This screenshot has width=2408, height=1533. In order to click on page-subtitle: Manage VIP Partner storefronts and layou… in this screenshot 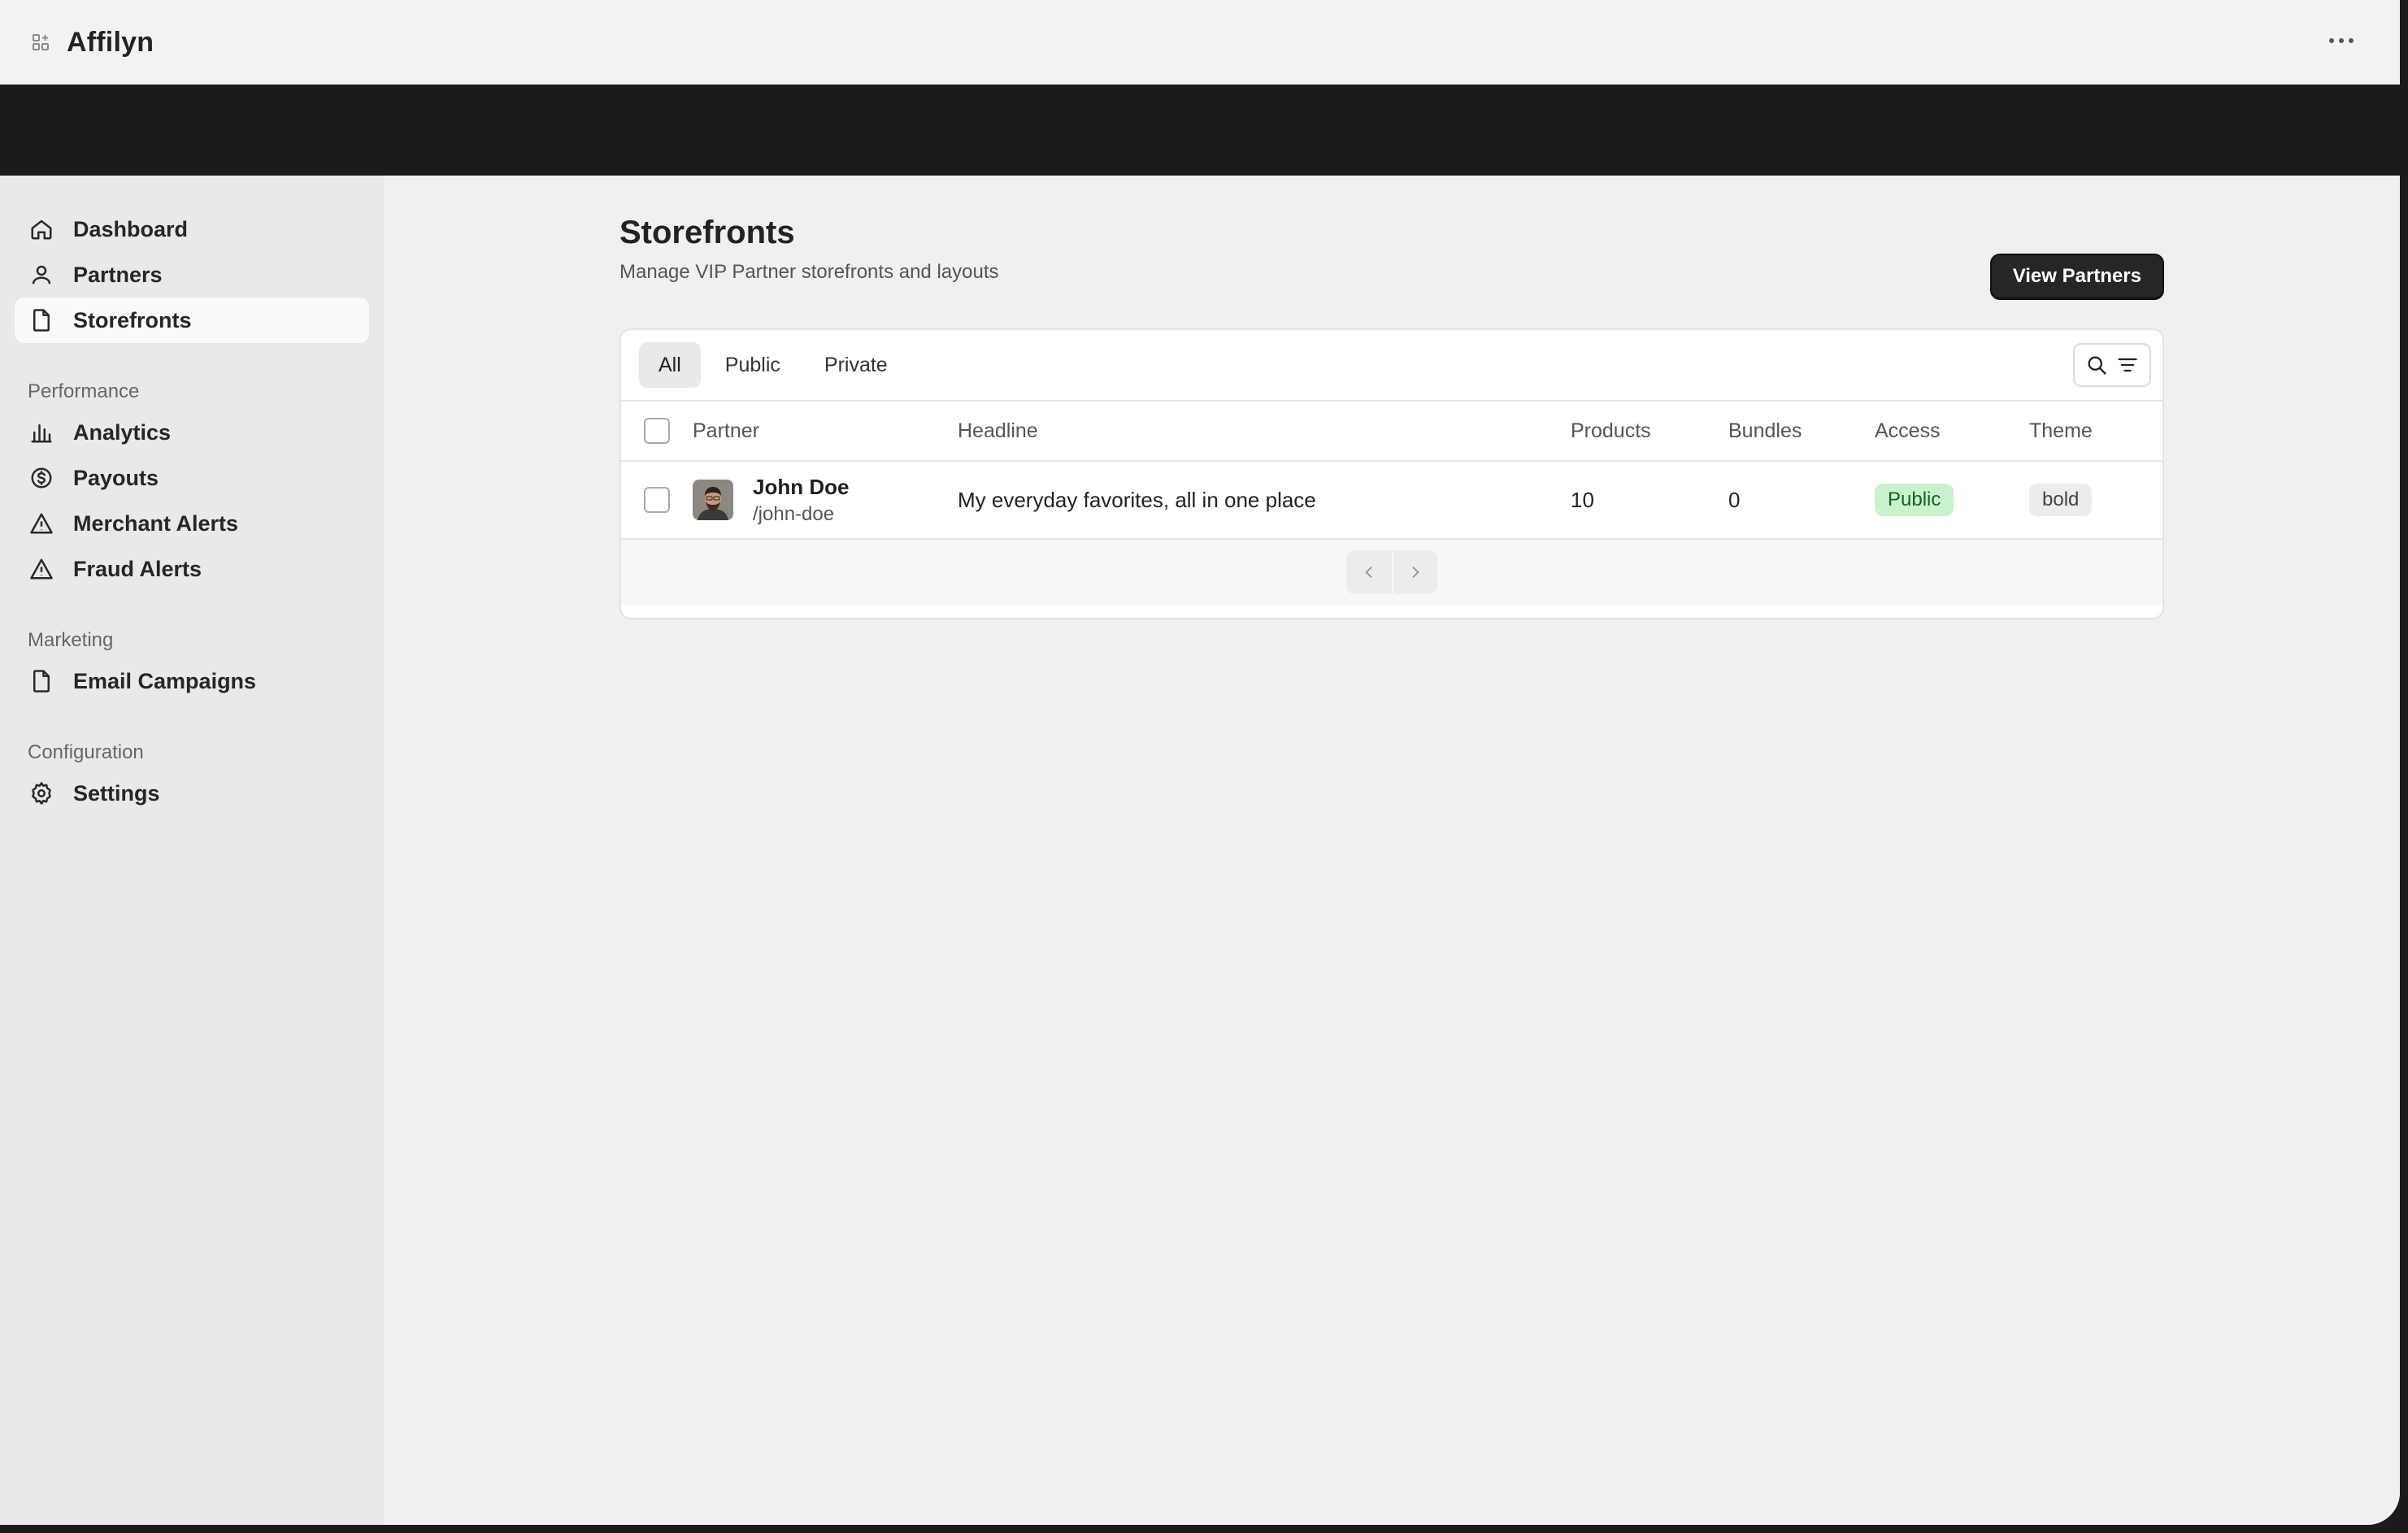, I will do `click(809, 272)`.